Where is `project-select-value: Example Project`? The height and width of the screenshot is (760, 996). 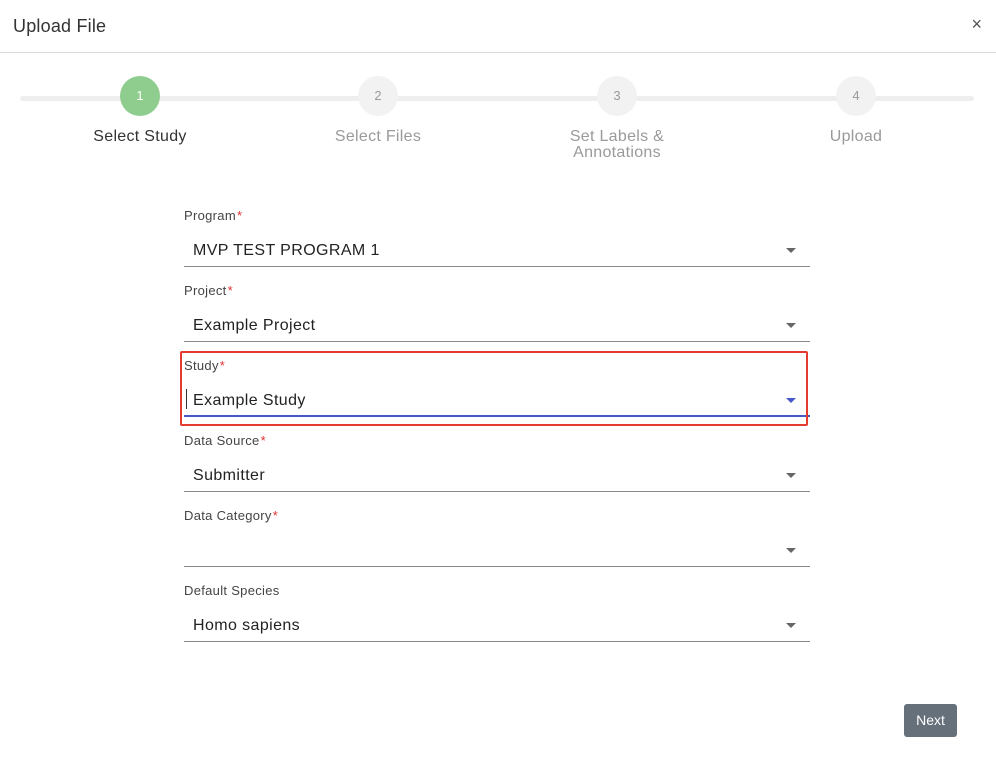
project-select-value: Example Project is located at coordinates (254, 326).